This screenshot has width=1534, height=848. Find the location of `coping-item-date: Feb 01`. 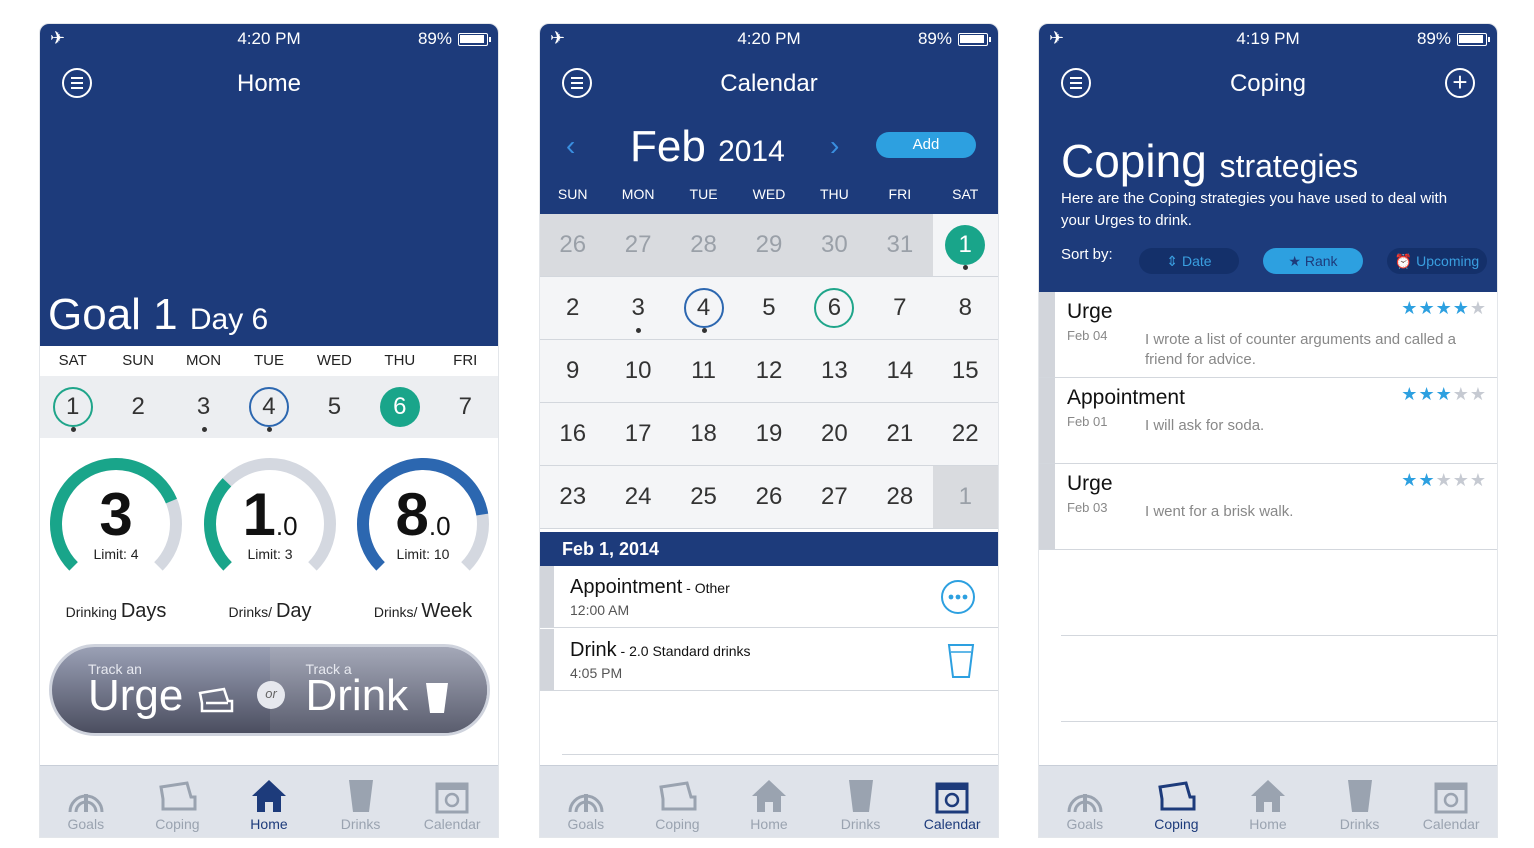

coping-item-date: Feb 01 is located at coordinates (1087, 421).